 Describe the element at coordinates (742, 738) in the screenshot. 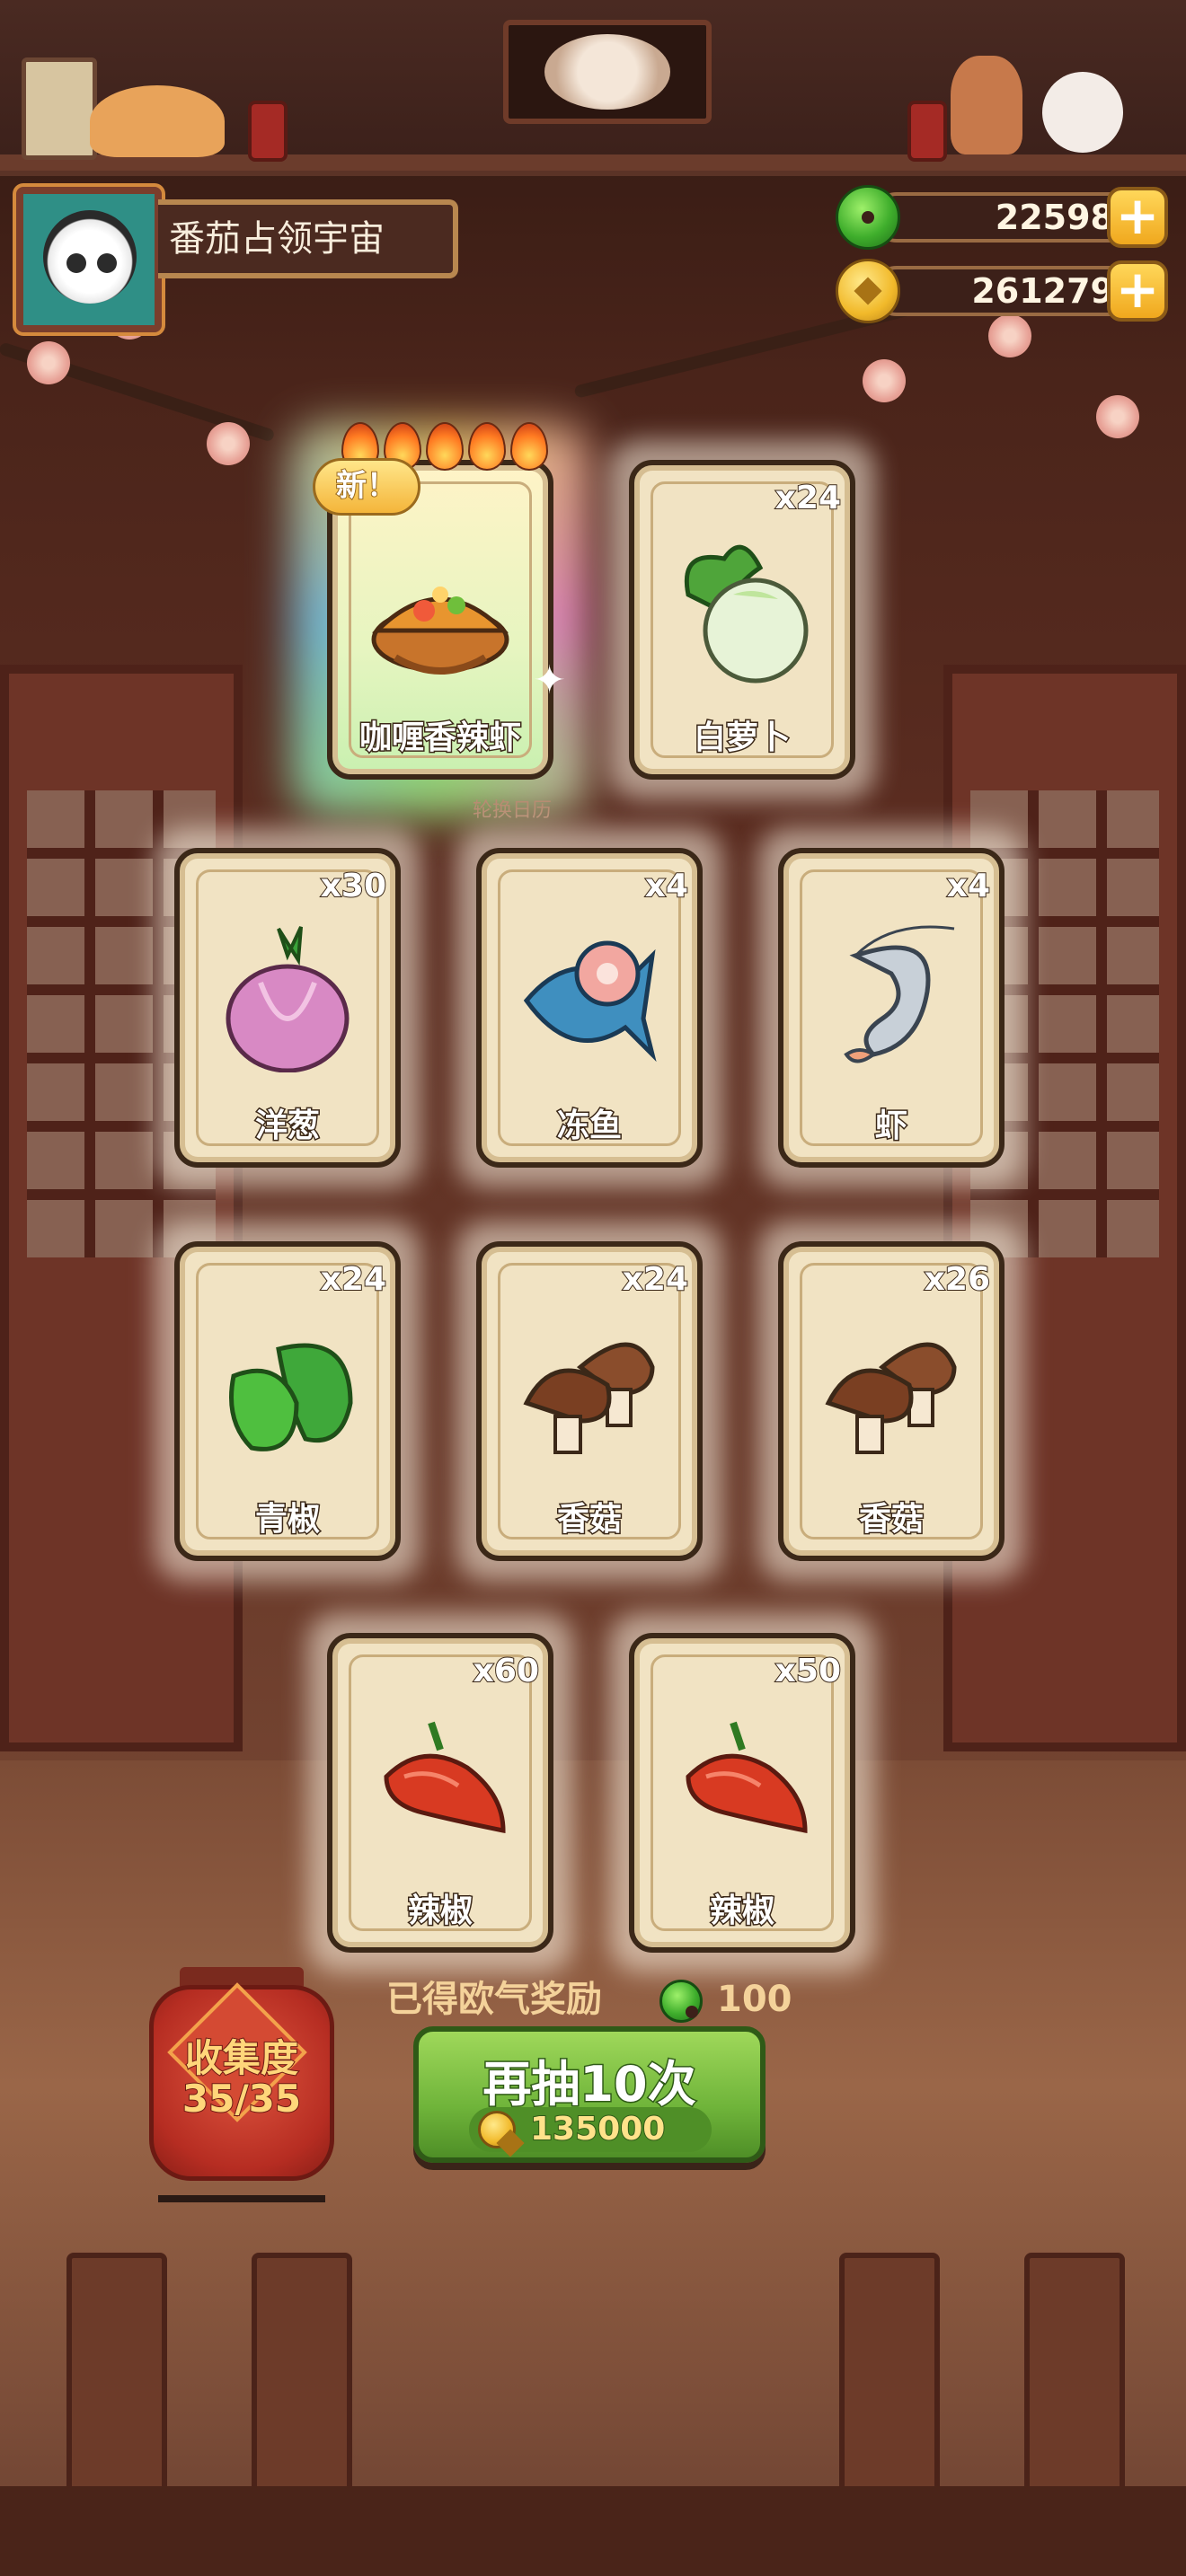

I see `card-name: 白萝卜` at that location.